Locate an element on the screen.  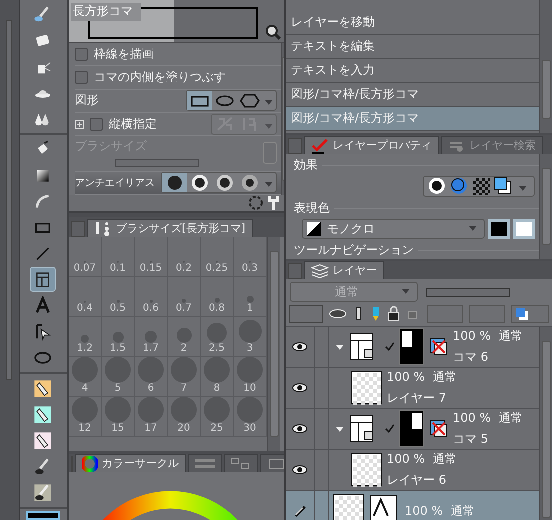
layer-name: レイヤー 7 is located at coordinates (417, 398).